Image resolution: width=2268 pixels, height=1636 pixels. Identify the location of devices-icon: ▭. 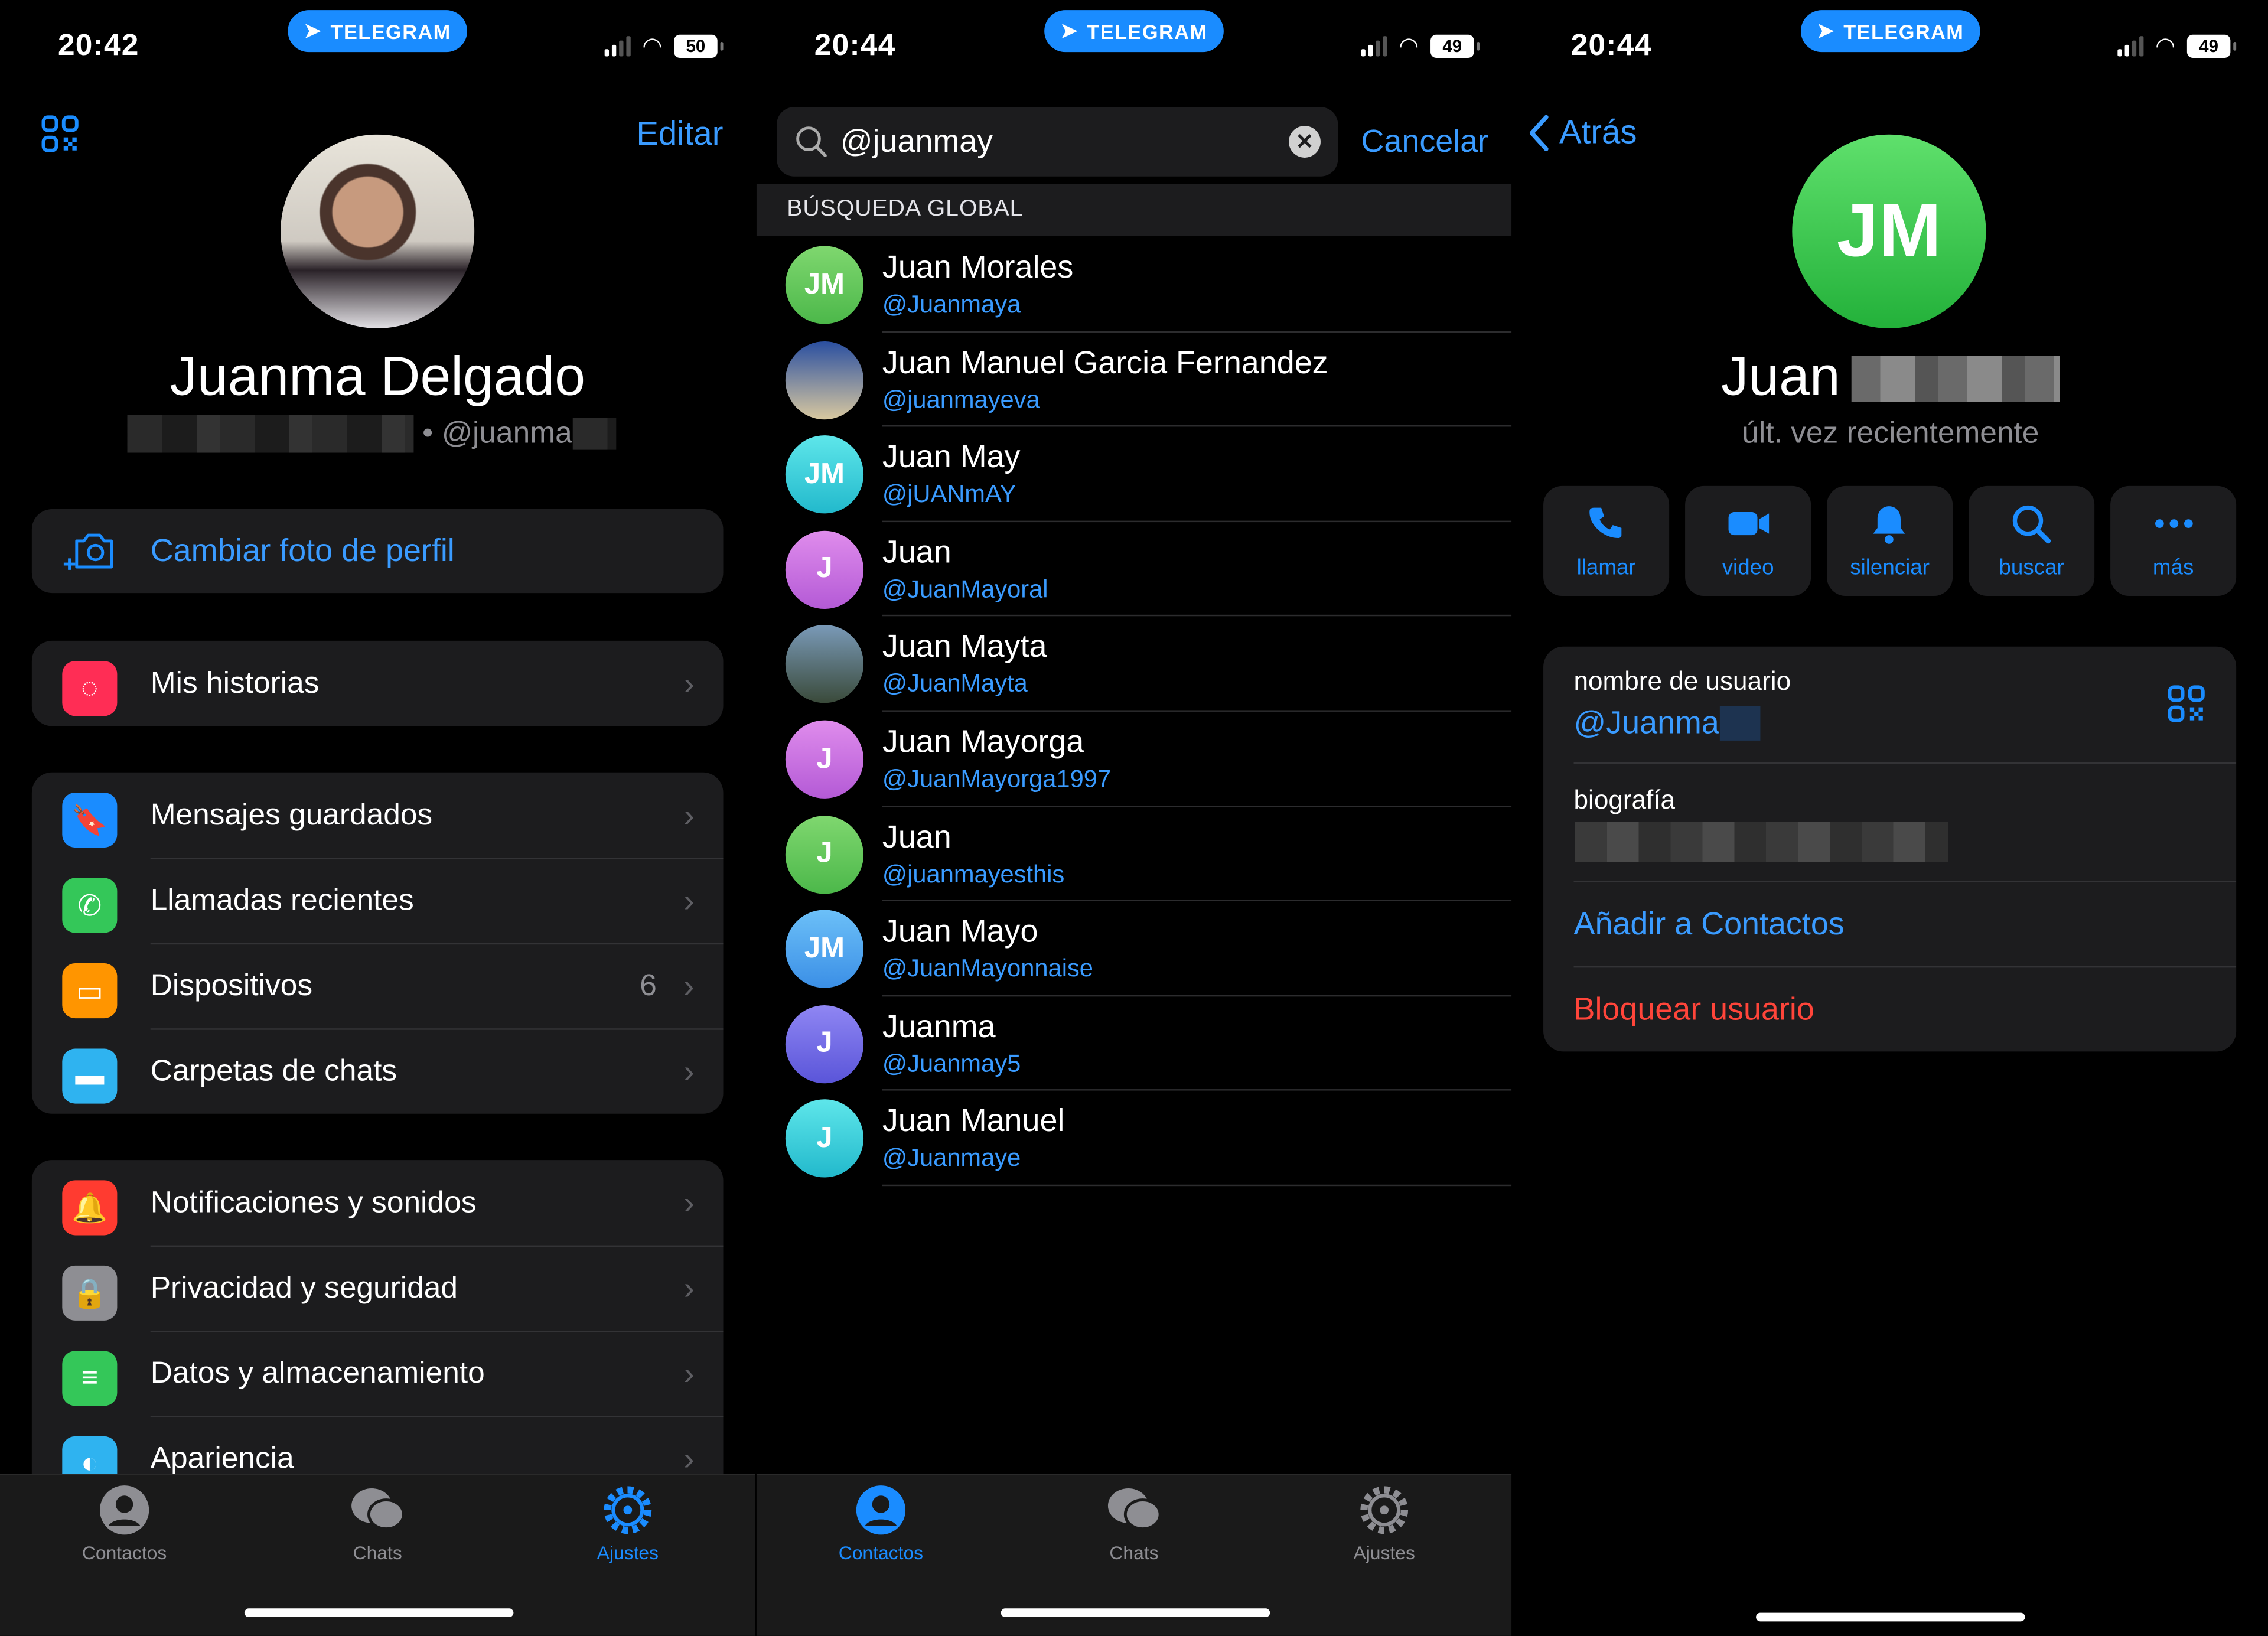
(90, 991).